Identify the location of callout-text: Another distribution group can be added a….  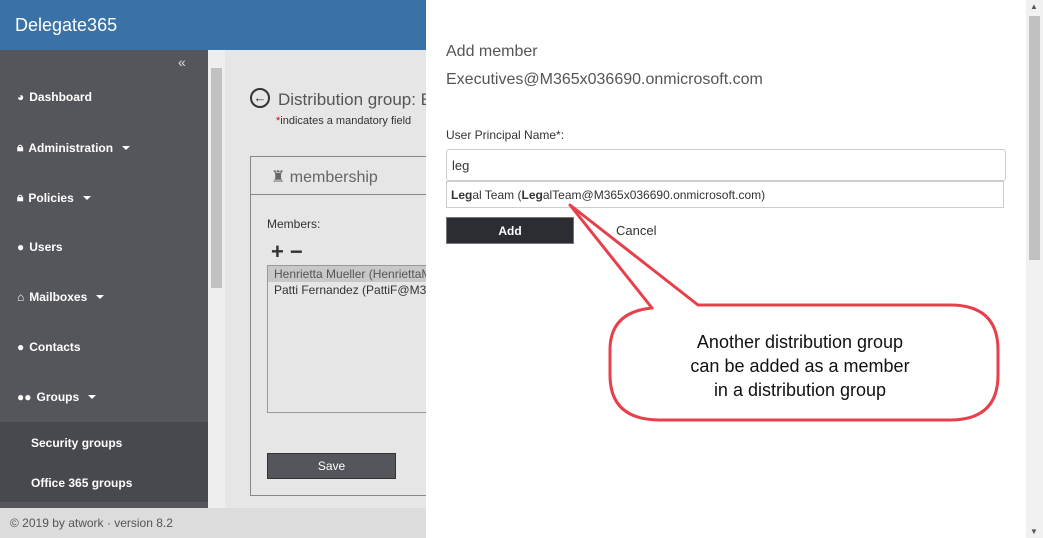
(800, 366).